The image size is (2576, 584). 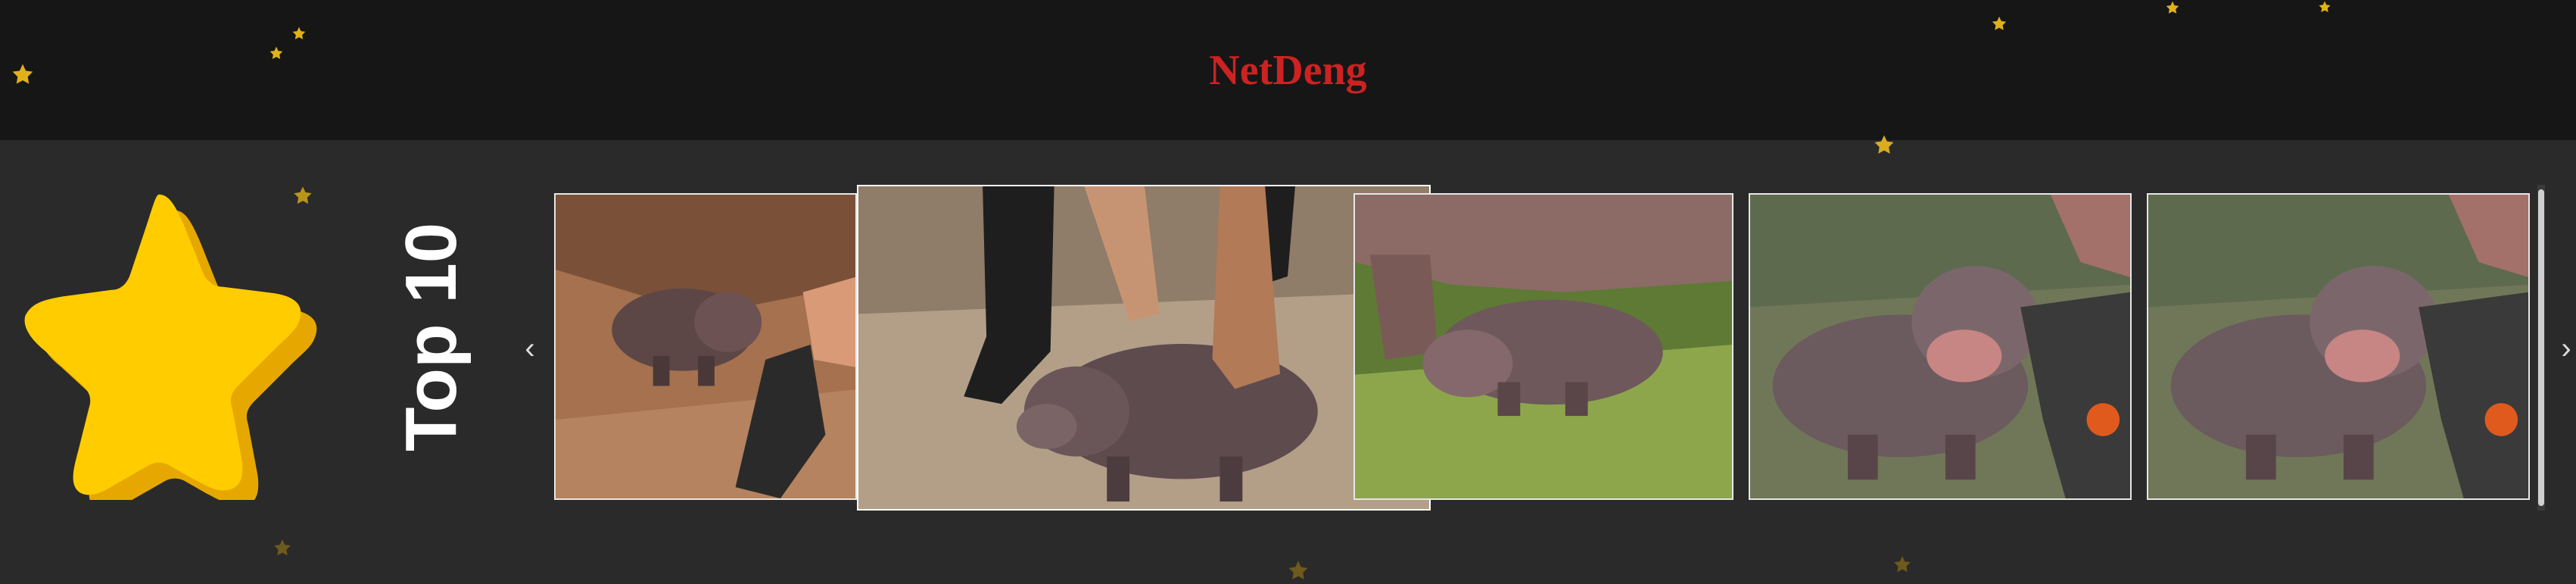 What do you see at coordinates (431, 337) in the screenshot?
I see `section-title: Top 10` at bounding box center [431, 337].